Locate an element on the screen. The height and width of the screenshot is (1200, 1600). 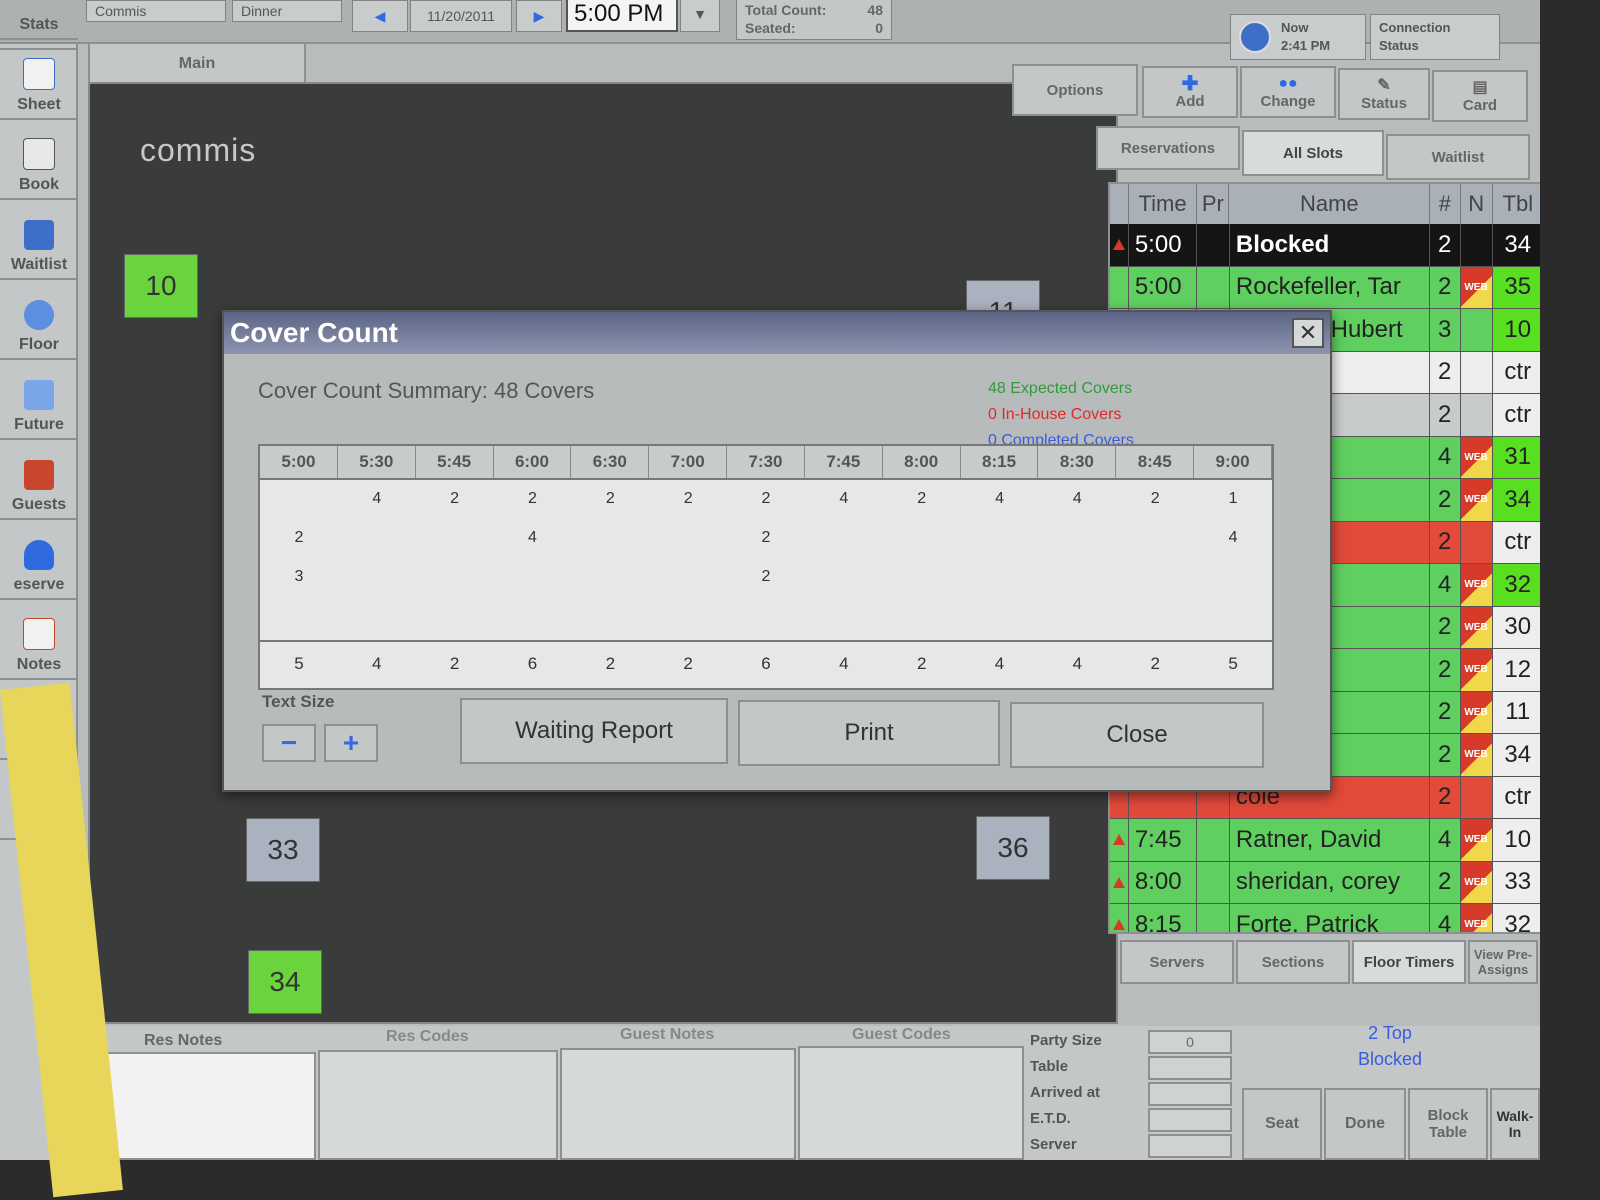
print-label: Print is located at coordinates (869, 732).